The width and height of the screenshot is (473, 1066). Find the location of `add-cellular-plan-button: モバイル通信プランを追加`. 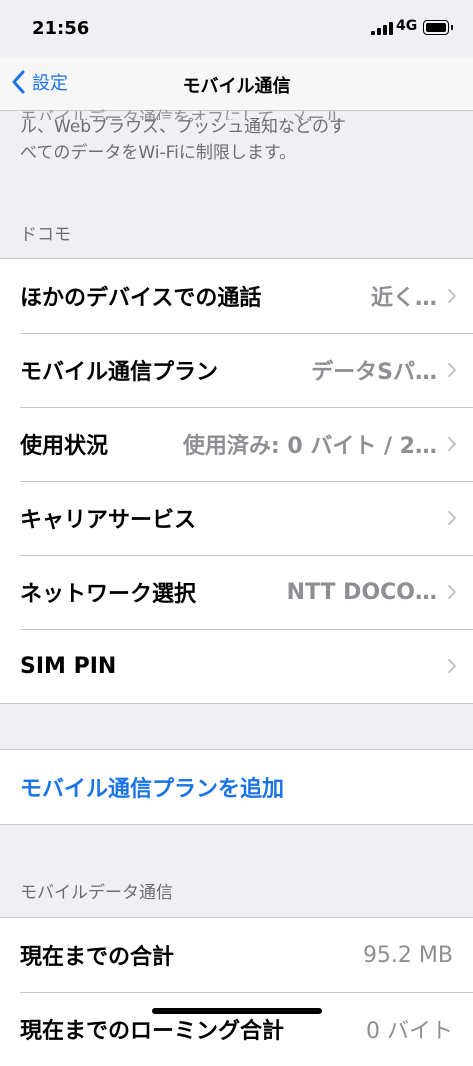

add-cellular-plan-button: モバイル通信プランを追加 is located at coordinates (236, 787).